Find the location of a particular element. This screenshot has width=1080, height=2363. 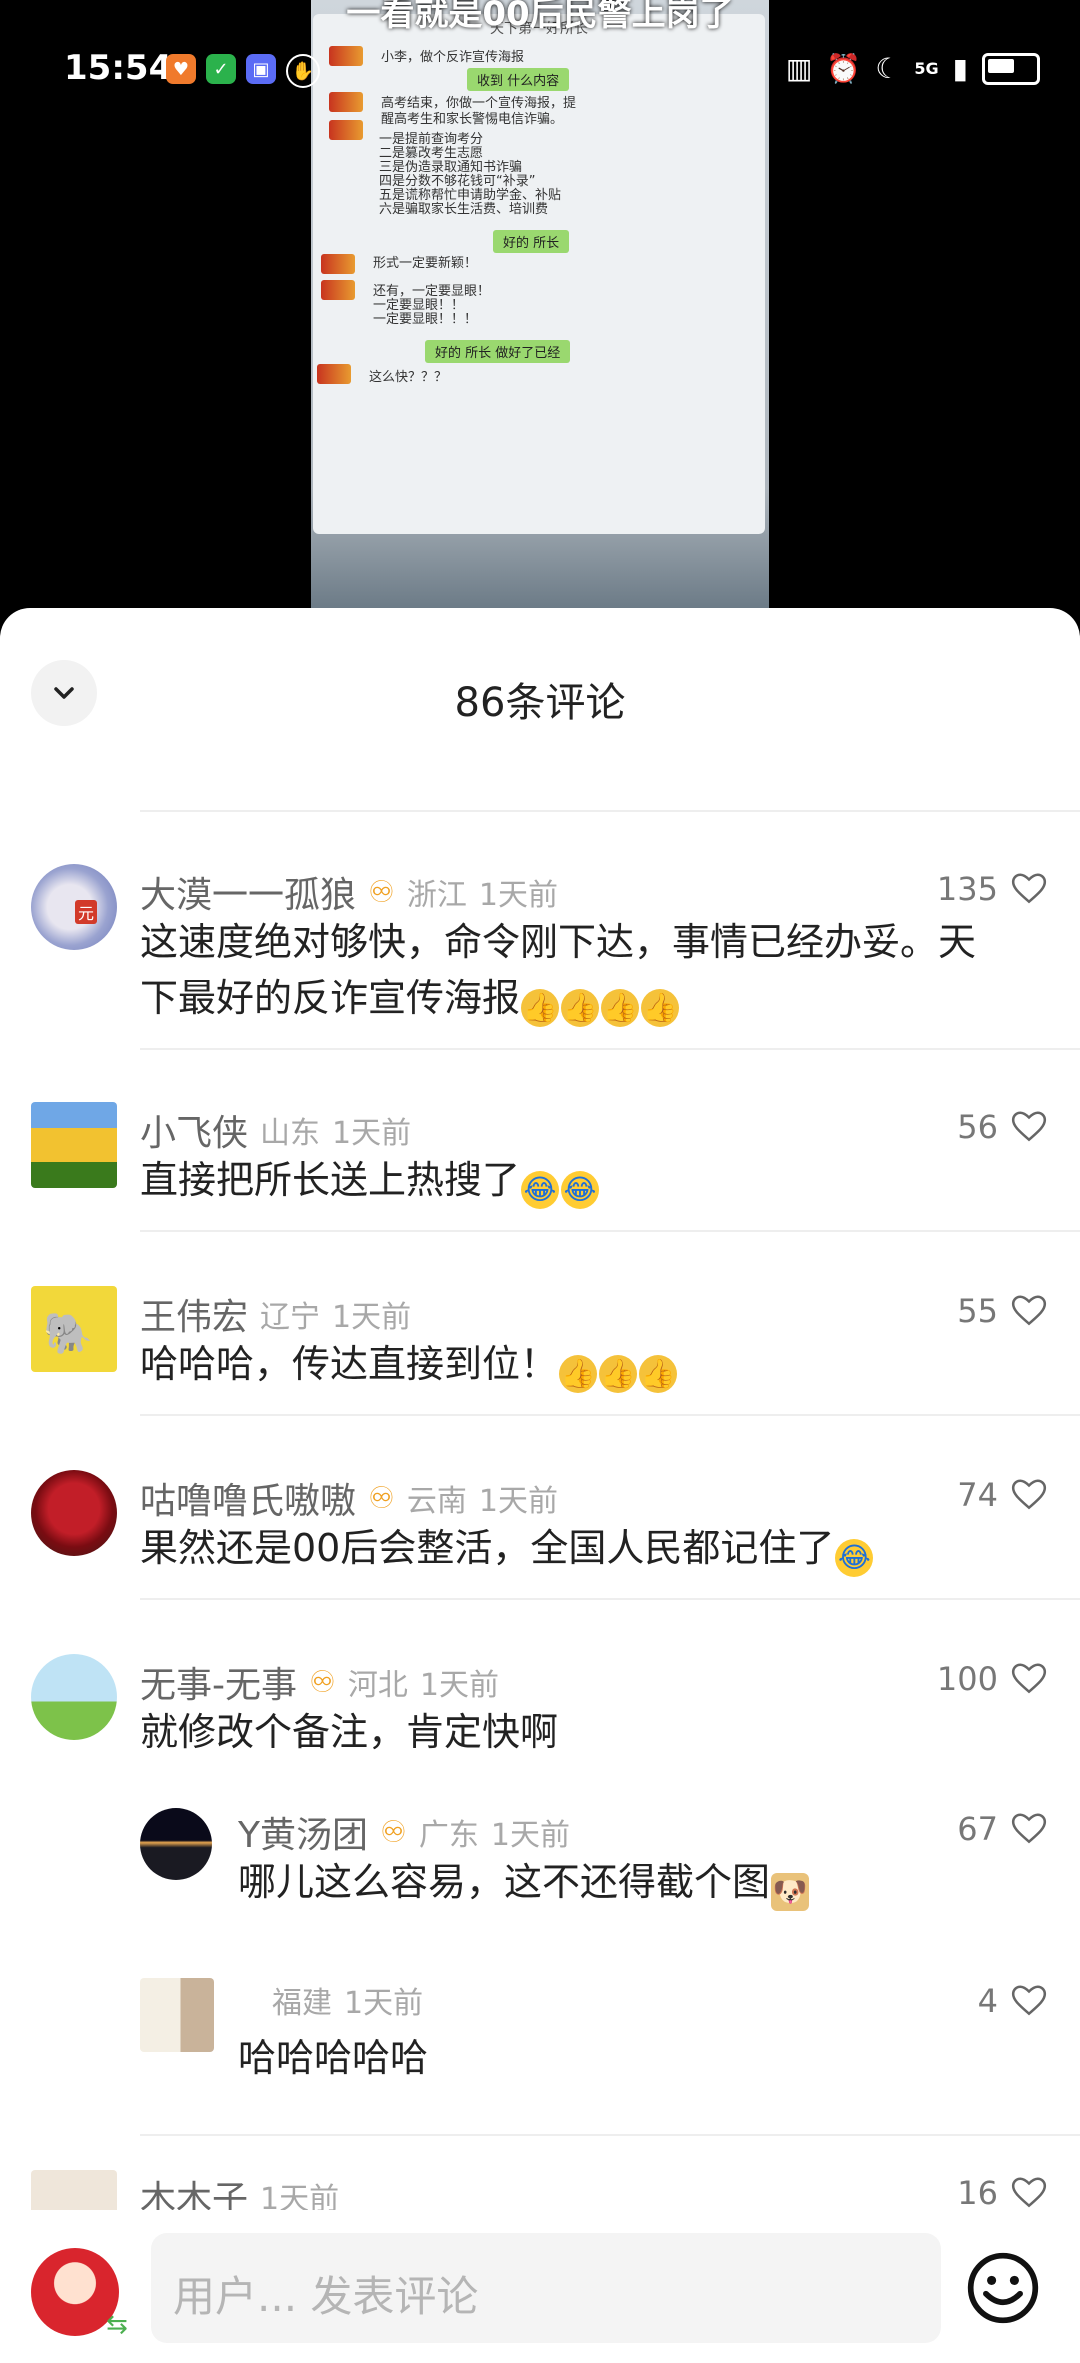

location: 广东 is located at coordinates (448, 1835).